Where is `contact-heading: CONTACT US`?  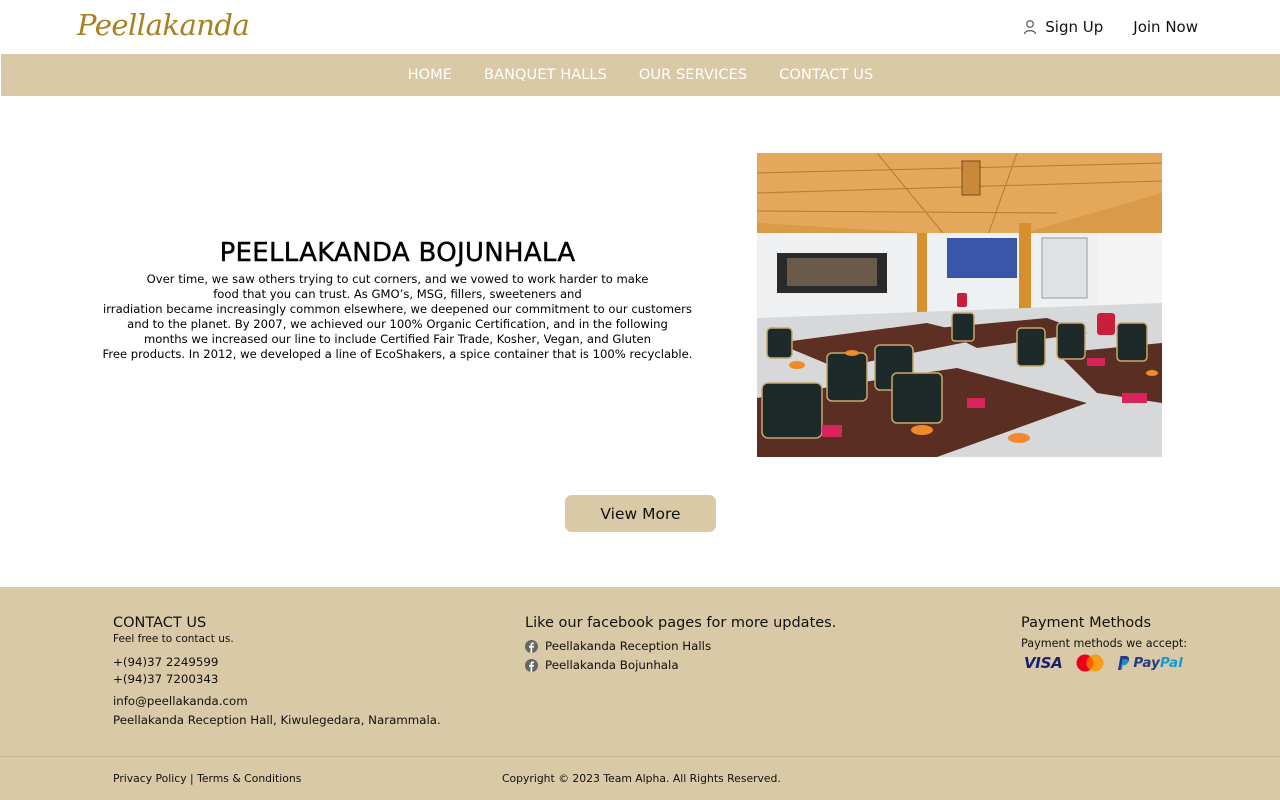
contact-heading: CONTACT US is located at coordinates (160, 623).